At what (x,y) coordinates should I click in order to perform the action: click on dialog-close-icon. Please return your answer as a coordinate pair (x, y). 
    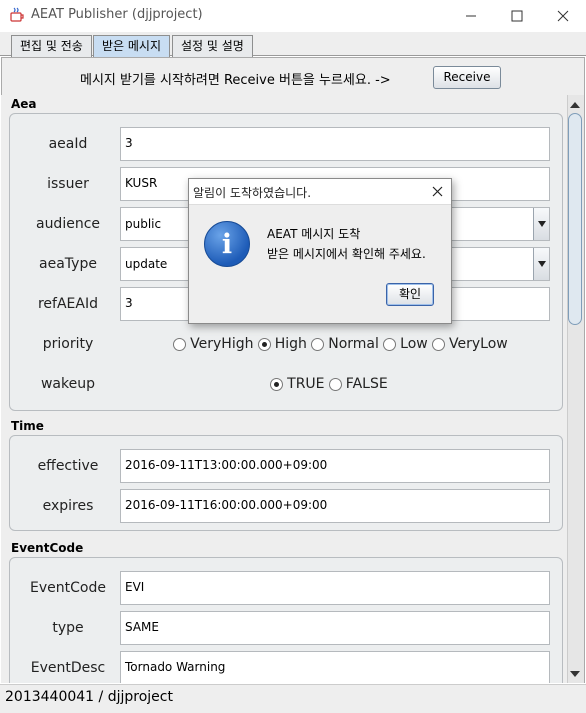
    Looking at the image, I should click on (437, 191).